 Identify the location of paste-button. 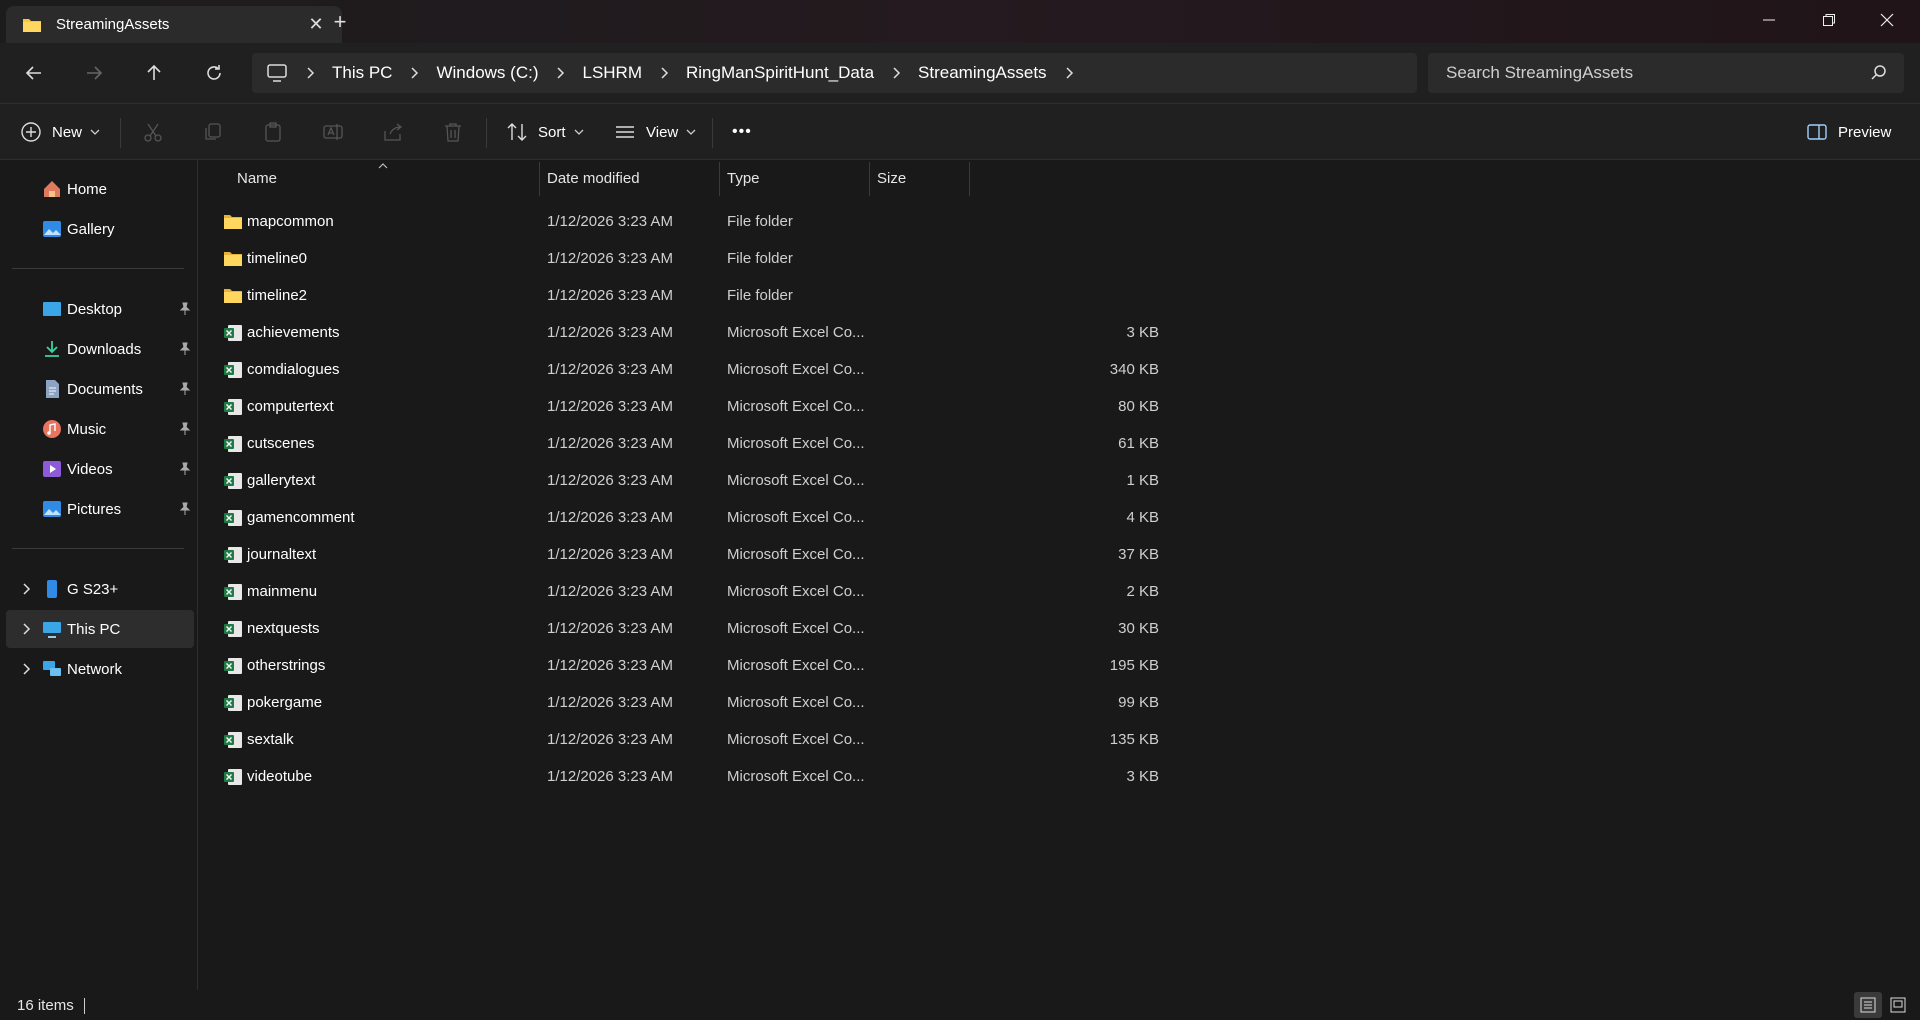
(273, 132).